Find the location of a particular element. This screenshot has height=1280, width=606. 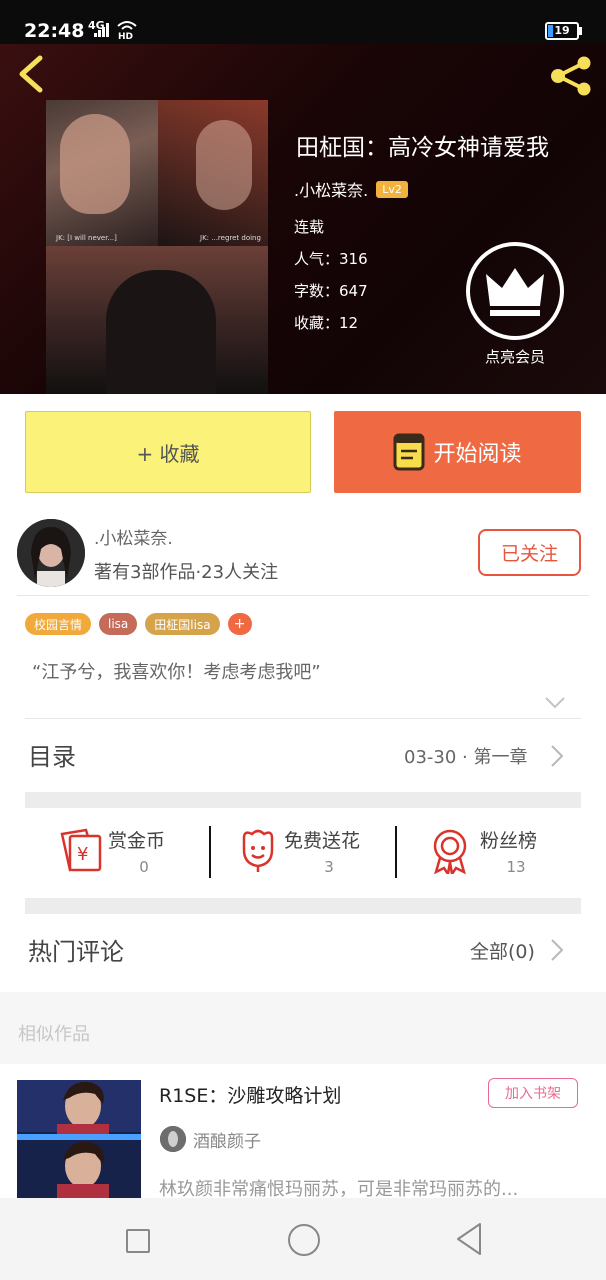

vip-label: 点亮会员 is located at coordinates (515, 356).